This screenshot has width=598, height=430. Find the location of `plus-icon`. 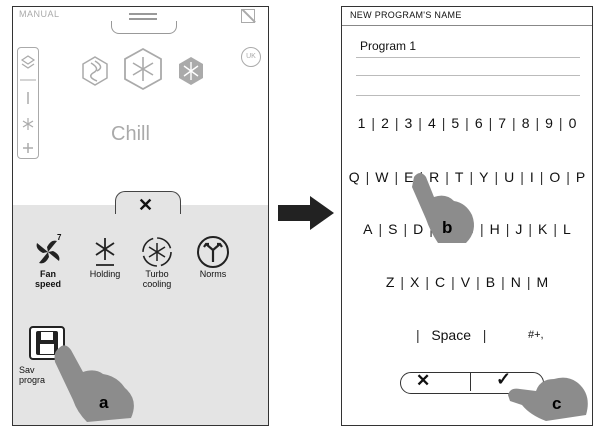

plus-icon is located at coordinates (28, 148).